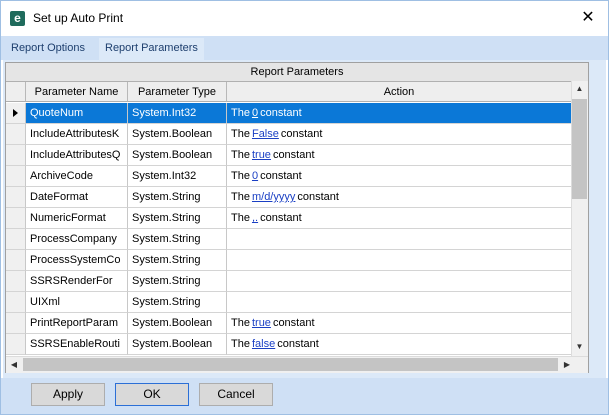 This screenshot has height=415, width=609. I want to click on cancel-button: Cancel, so click(236, 394).